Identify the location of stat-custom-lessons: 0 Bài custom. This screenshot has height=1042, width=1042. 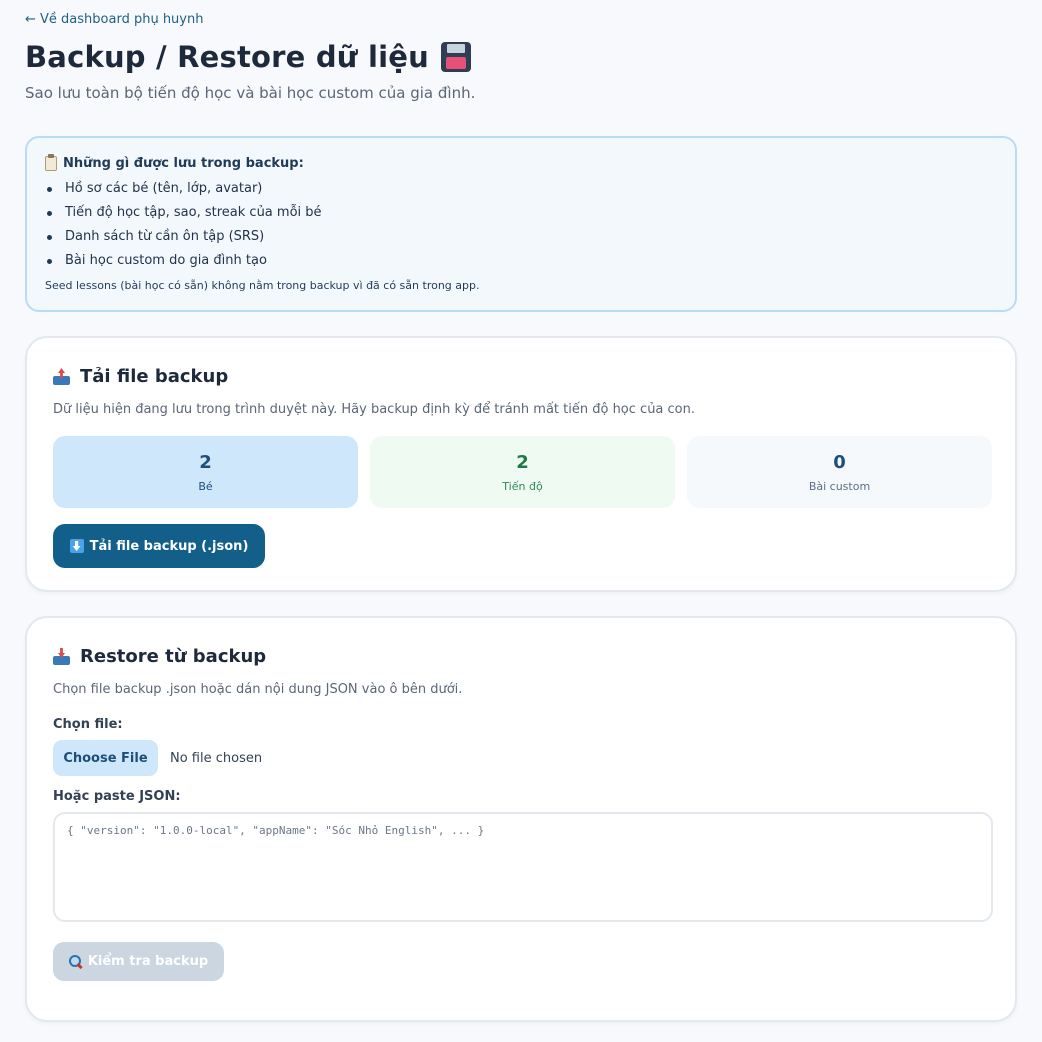
(839, 472).